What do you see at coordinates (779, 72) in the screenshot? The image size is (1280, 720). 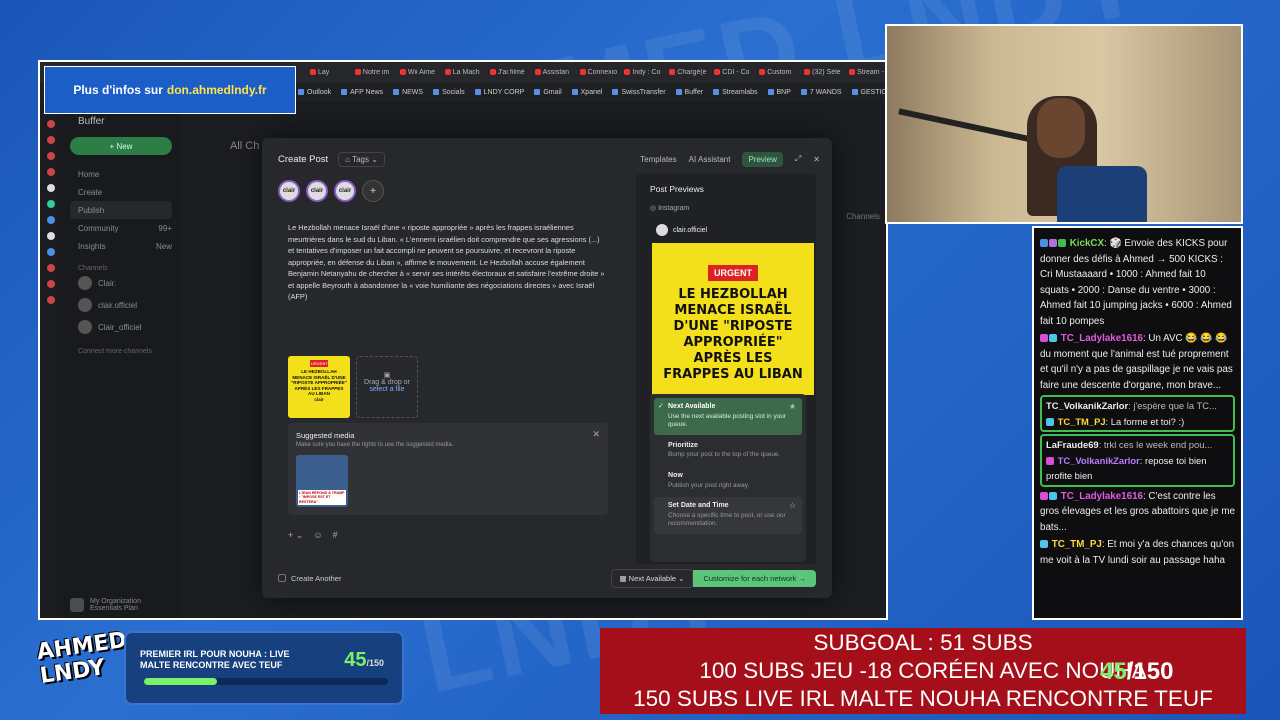 I see `browser-tab: Custom` at bounding box center [779, 72].